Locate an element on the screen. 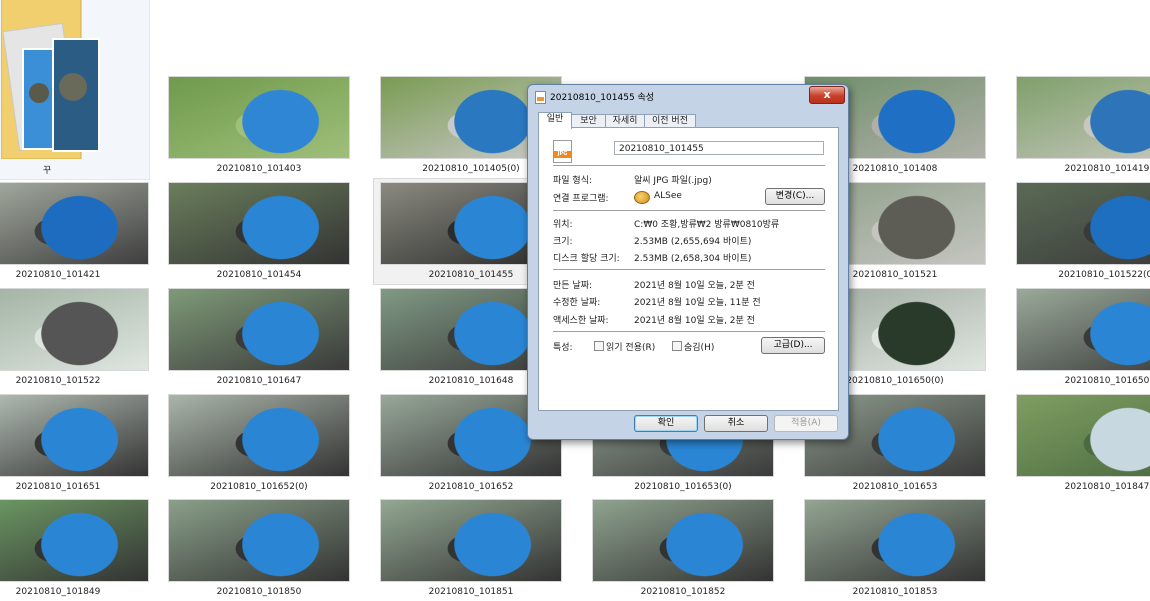  file-name: 20210810_101653 is located at coordinates (895, 487).